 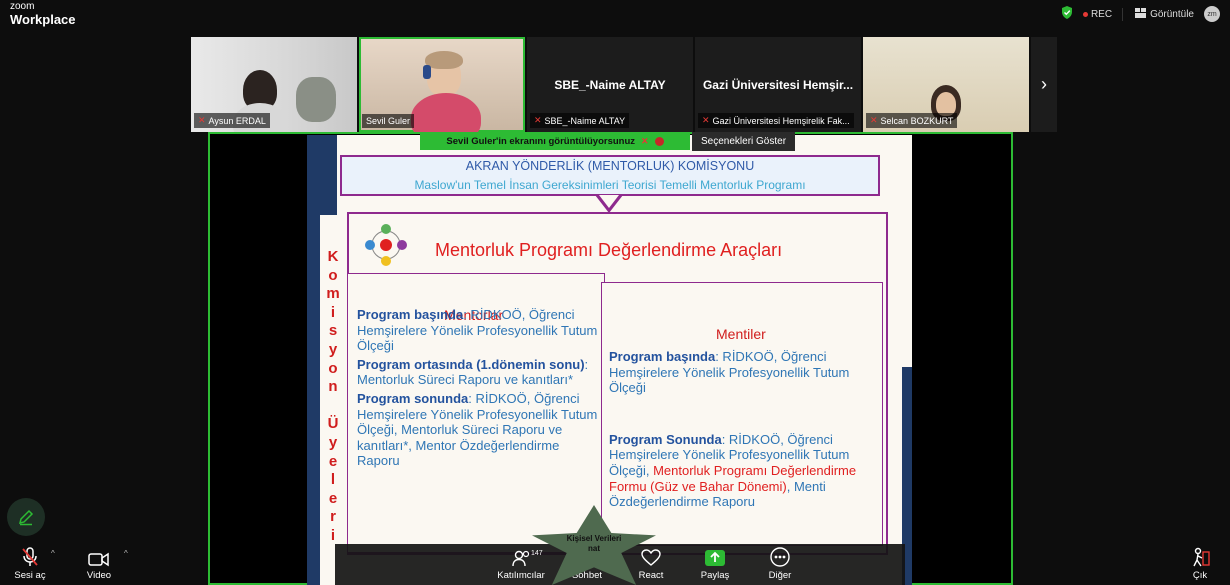 What do you see at coordinates (1085, 14) in the screenshot?
I see `record-dot-icon` at bounding box center [1085, 14].